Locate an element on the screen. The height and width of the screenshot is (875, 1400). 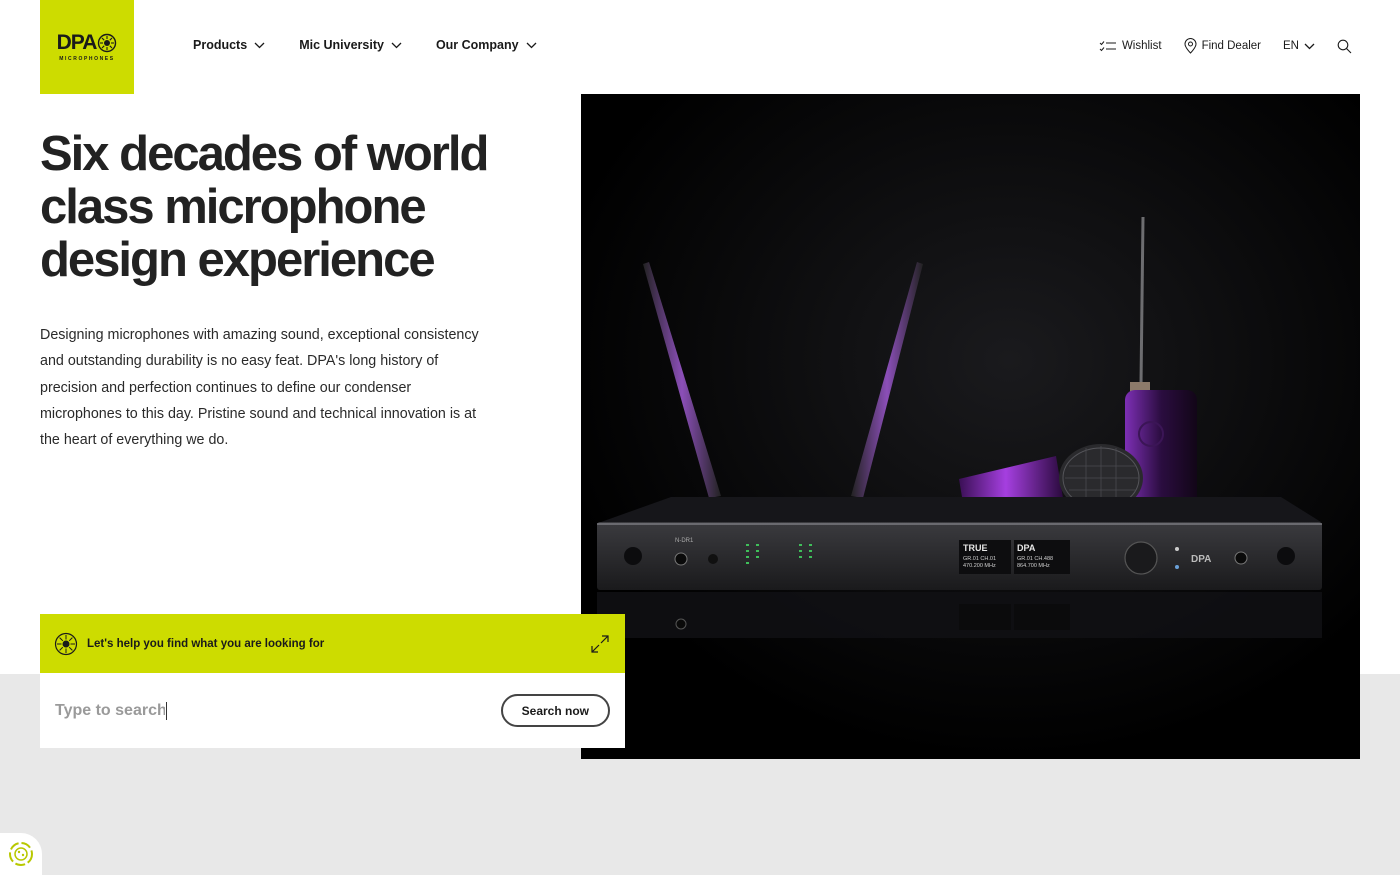
utility-nav: Wishlist Find Dealer EN is located at coordinates (1225, 46).